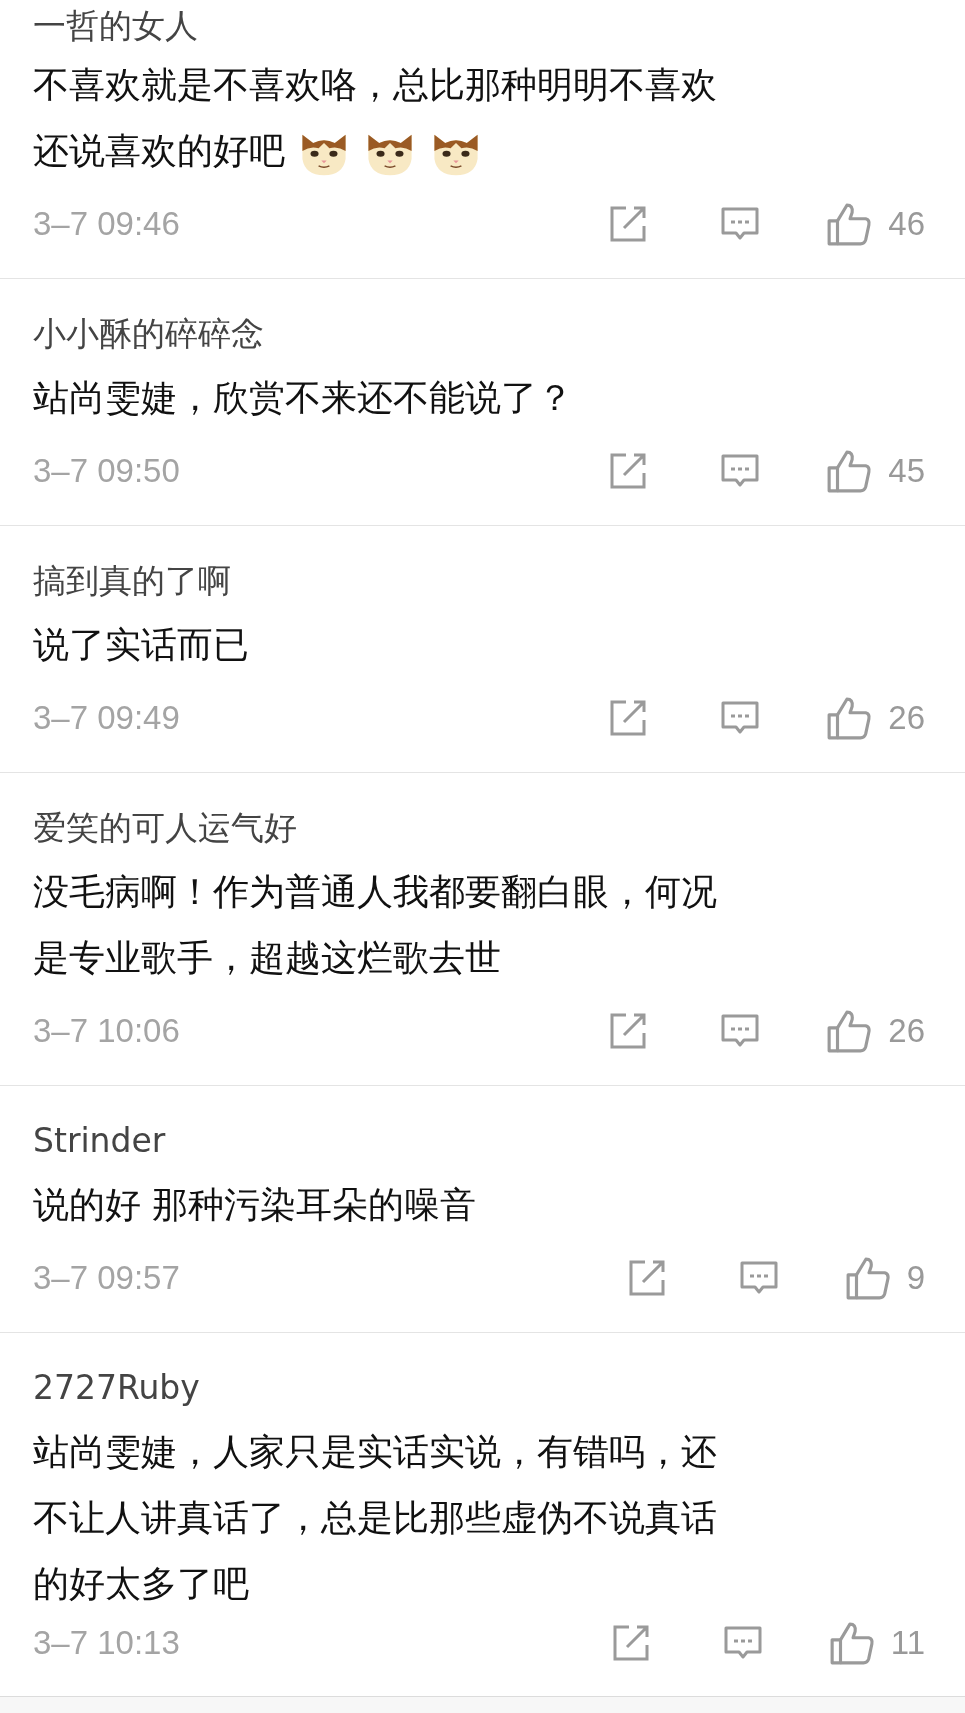  What do you see at coordinates (255, 1205) in the screenshot?
I see `comment-text: 说的好 那种污染耳朵的噪音` at bounding box center [255, 1205].